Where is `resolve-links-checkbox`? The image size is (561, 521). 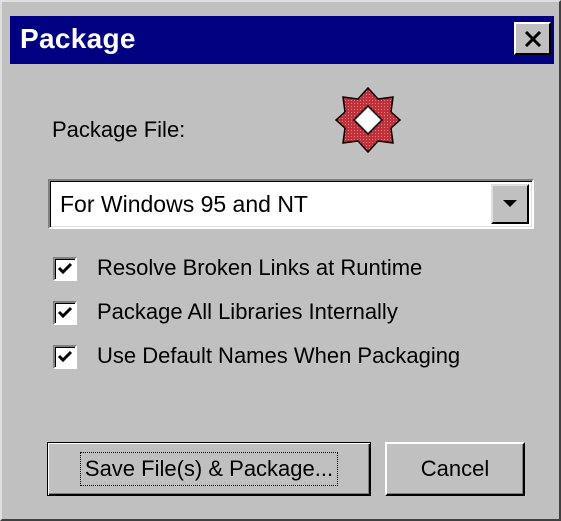 resolve-links-checkbox is located at coordinates (65, 269).